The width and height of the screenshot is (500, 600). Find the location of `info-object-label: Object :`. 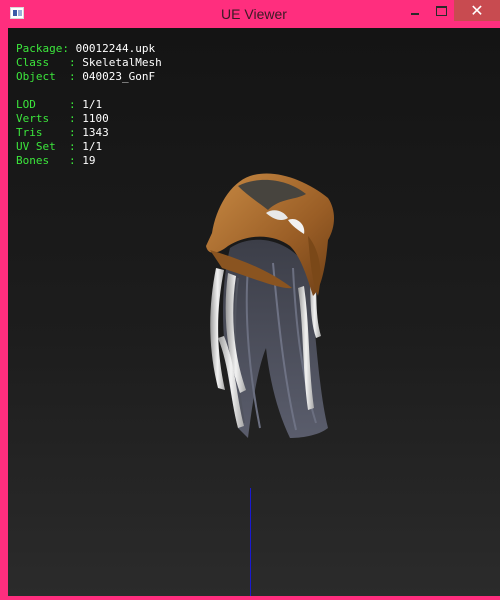

info-object-label: Object : is located at coordinates (49, 76).